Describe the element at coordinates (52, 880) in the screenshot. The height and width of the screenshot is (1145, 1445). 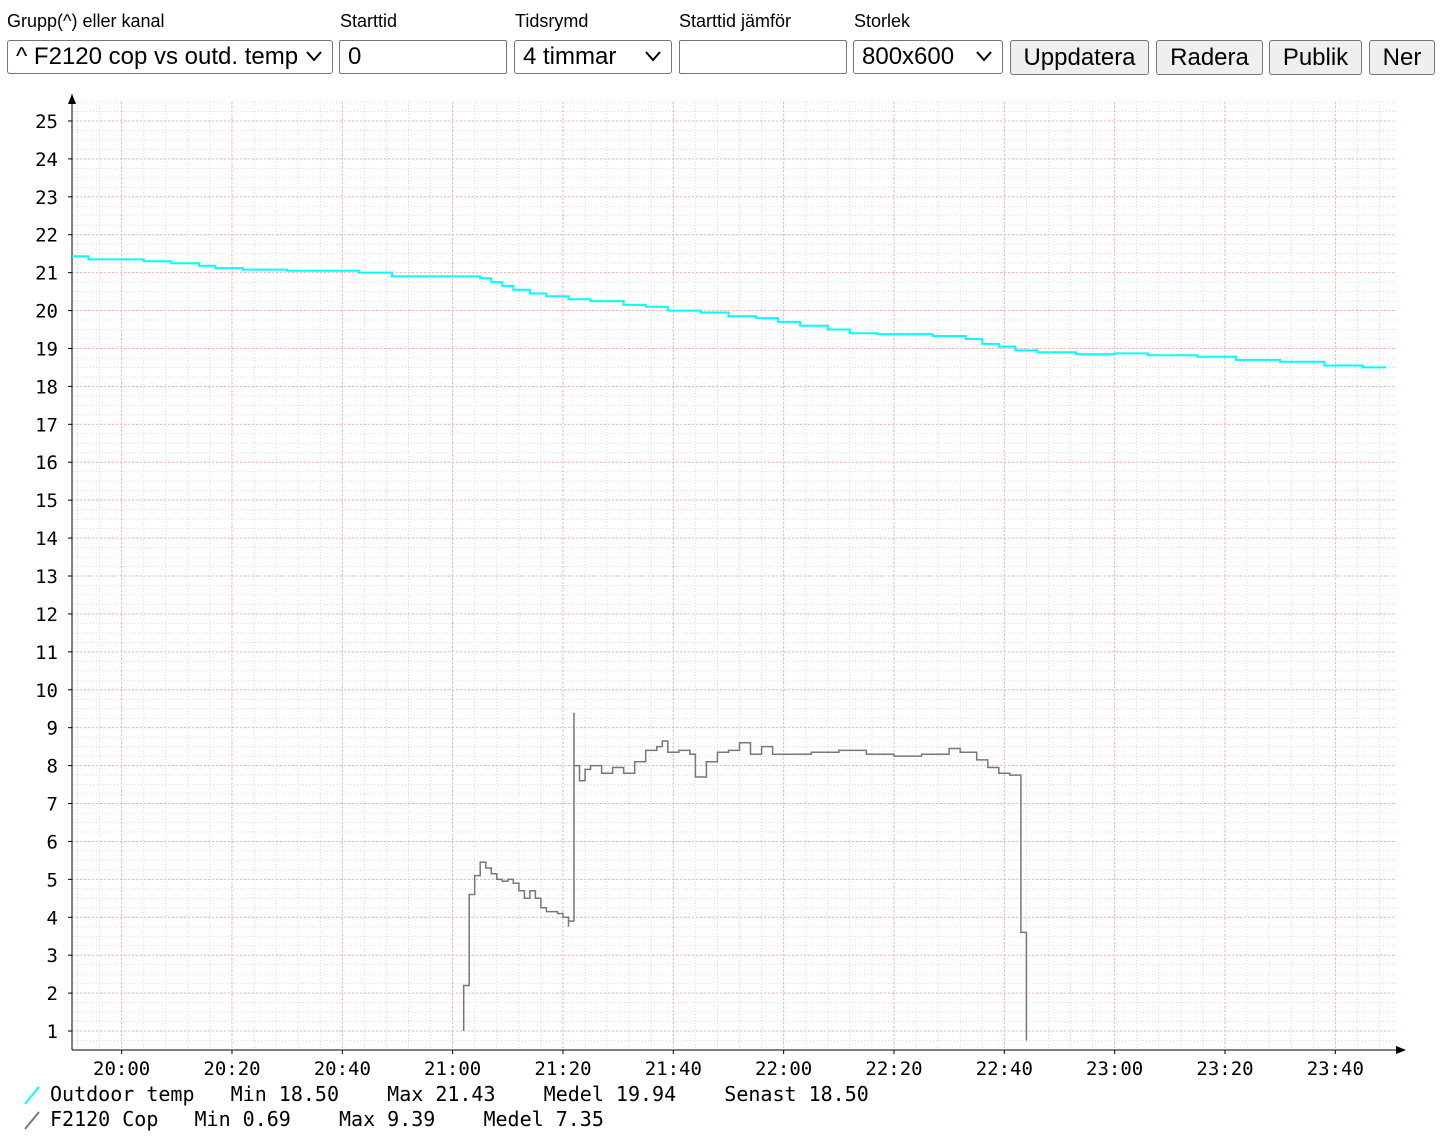
I see `y-tick-label: 5` at that location.